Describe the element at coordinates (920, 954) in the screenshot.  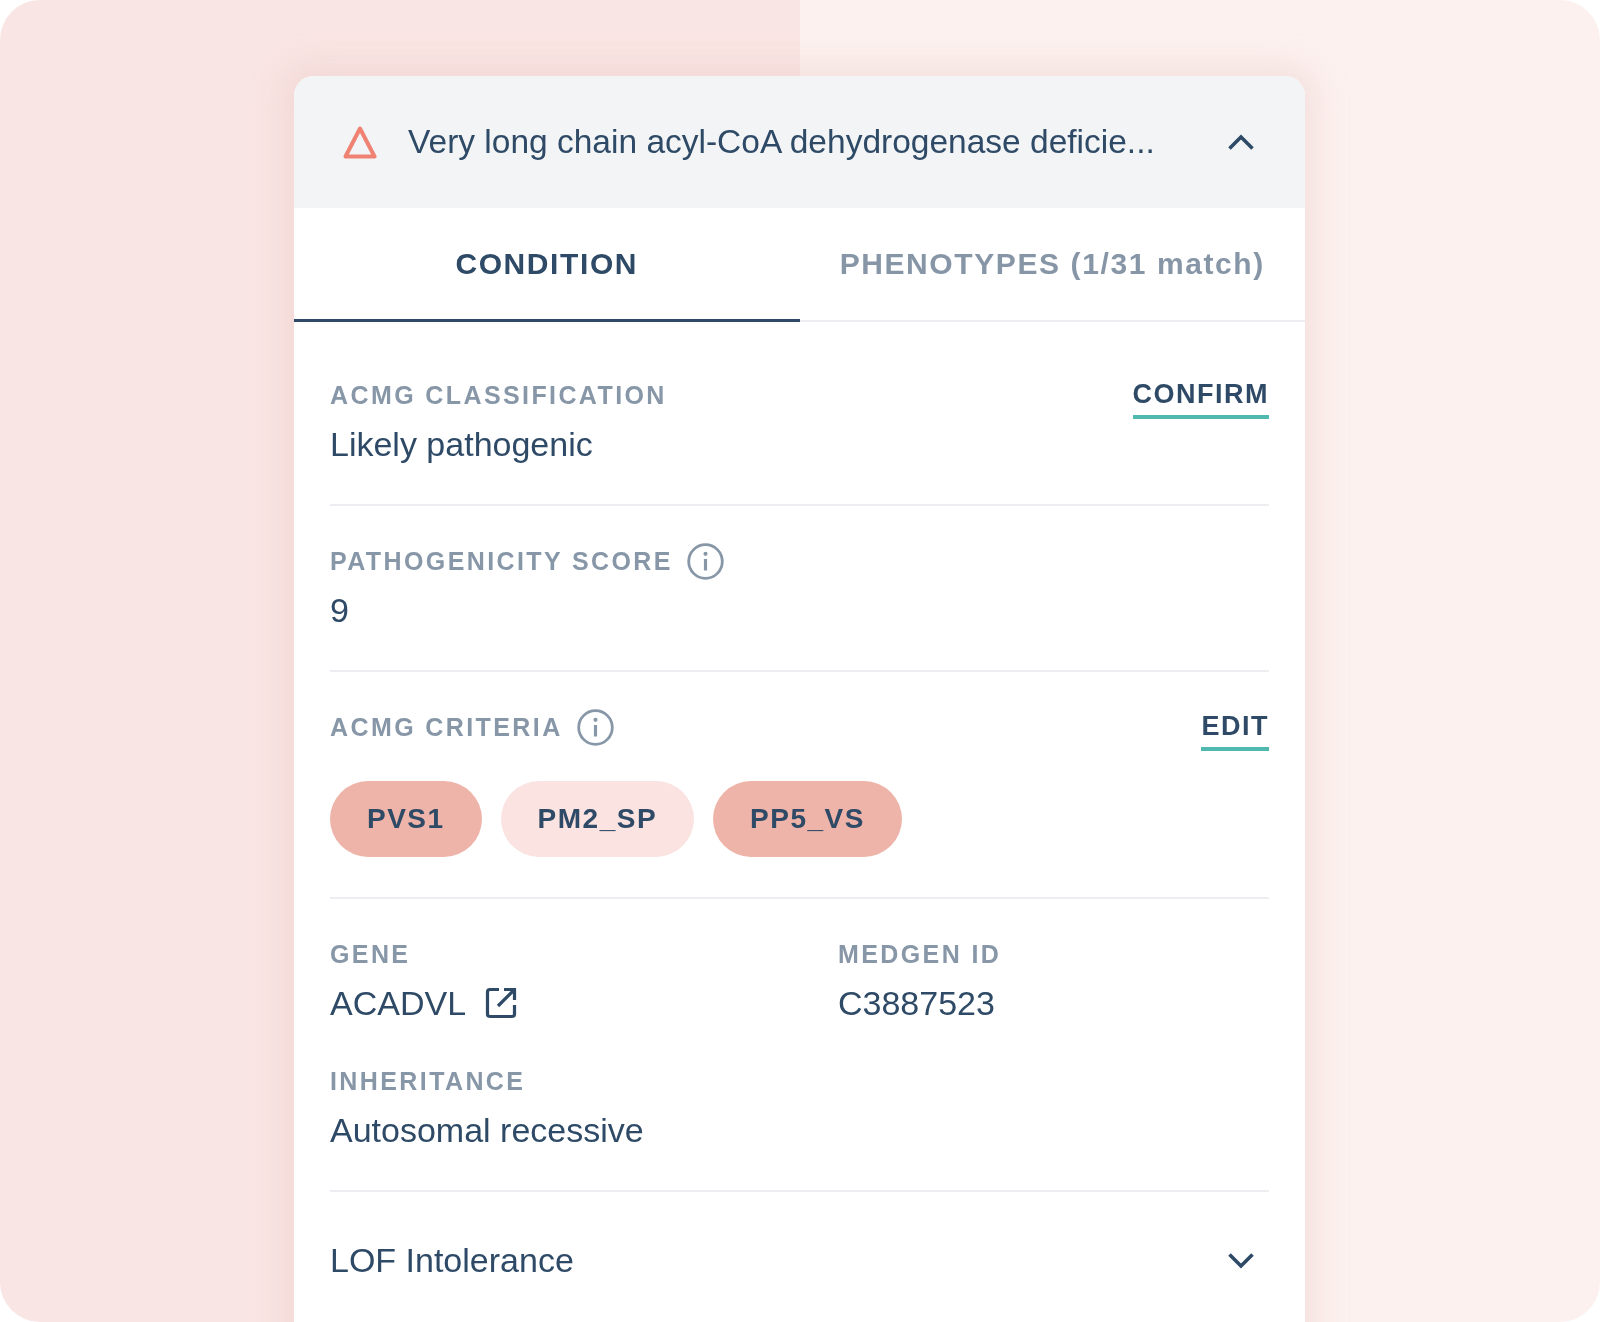
I see `field-label: MEDGEN ID` at that location.